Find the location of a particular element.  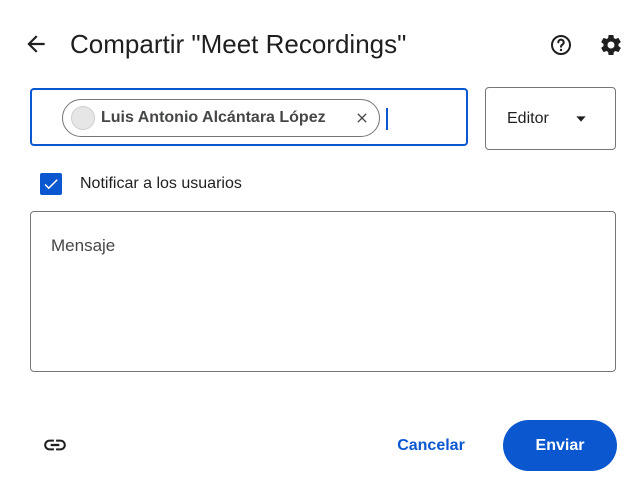

avatar-icon is located at coordinates (83, 118).